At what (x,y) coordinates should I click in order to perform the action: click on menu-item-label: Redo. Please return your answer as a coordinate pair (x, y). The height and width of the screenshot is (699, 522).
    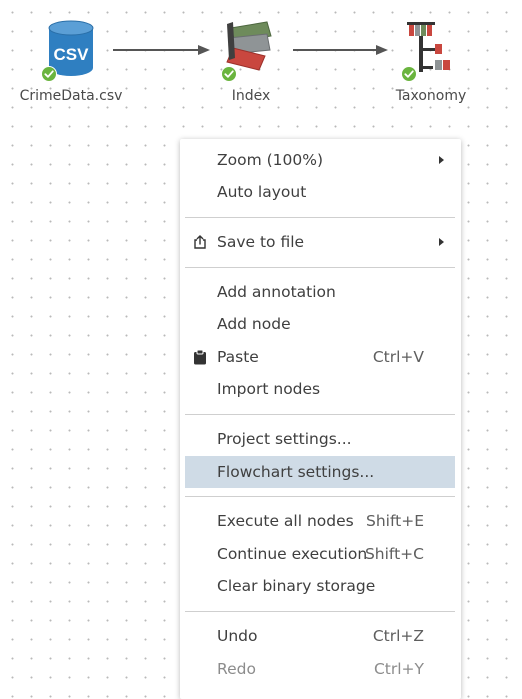
    Looking at the image, I should click on (236, 669).